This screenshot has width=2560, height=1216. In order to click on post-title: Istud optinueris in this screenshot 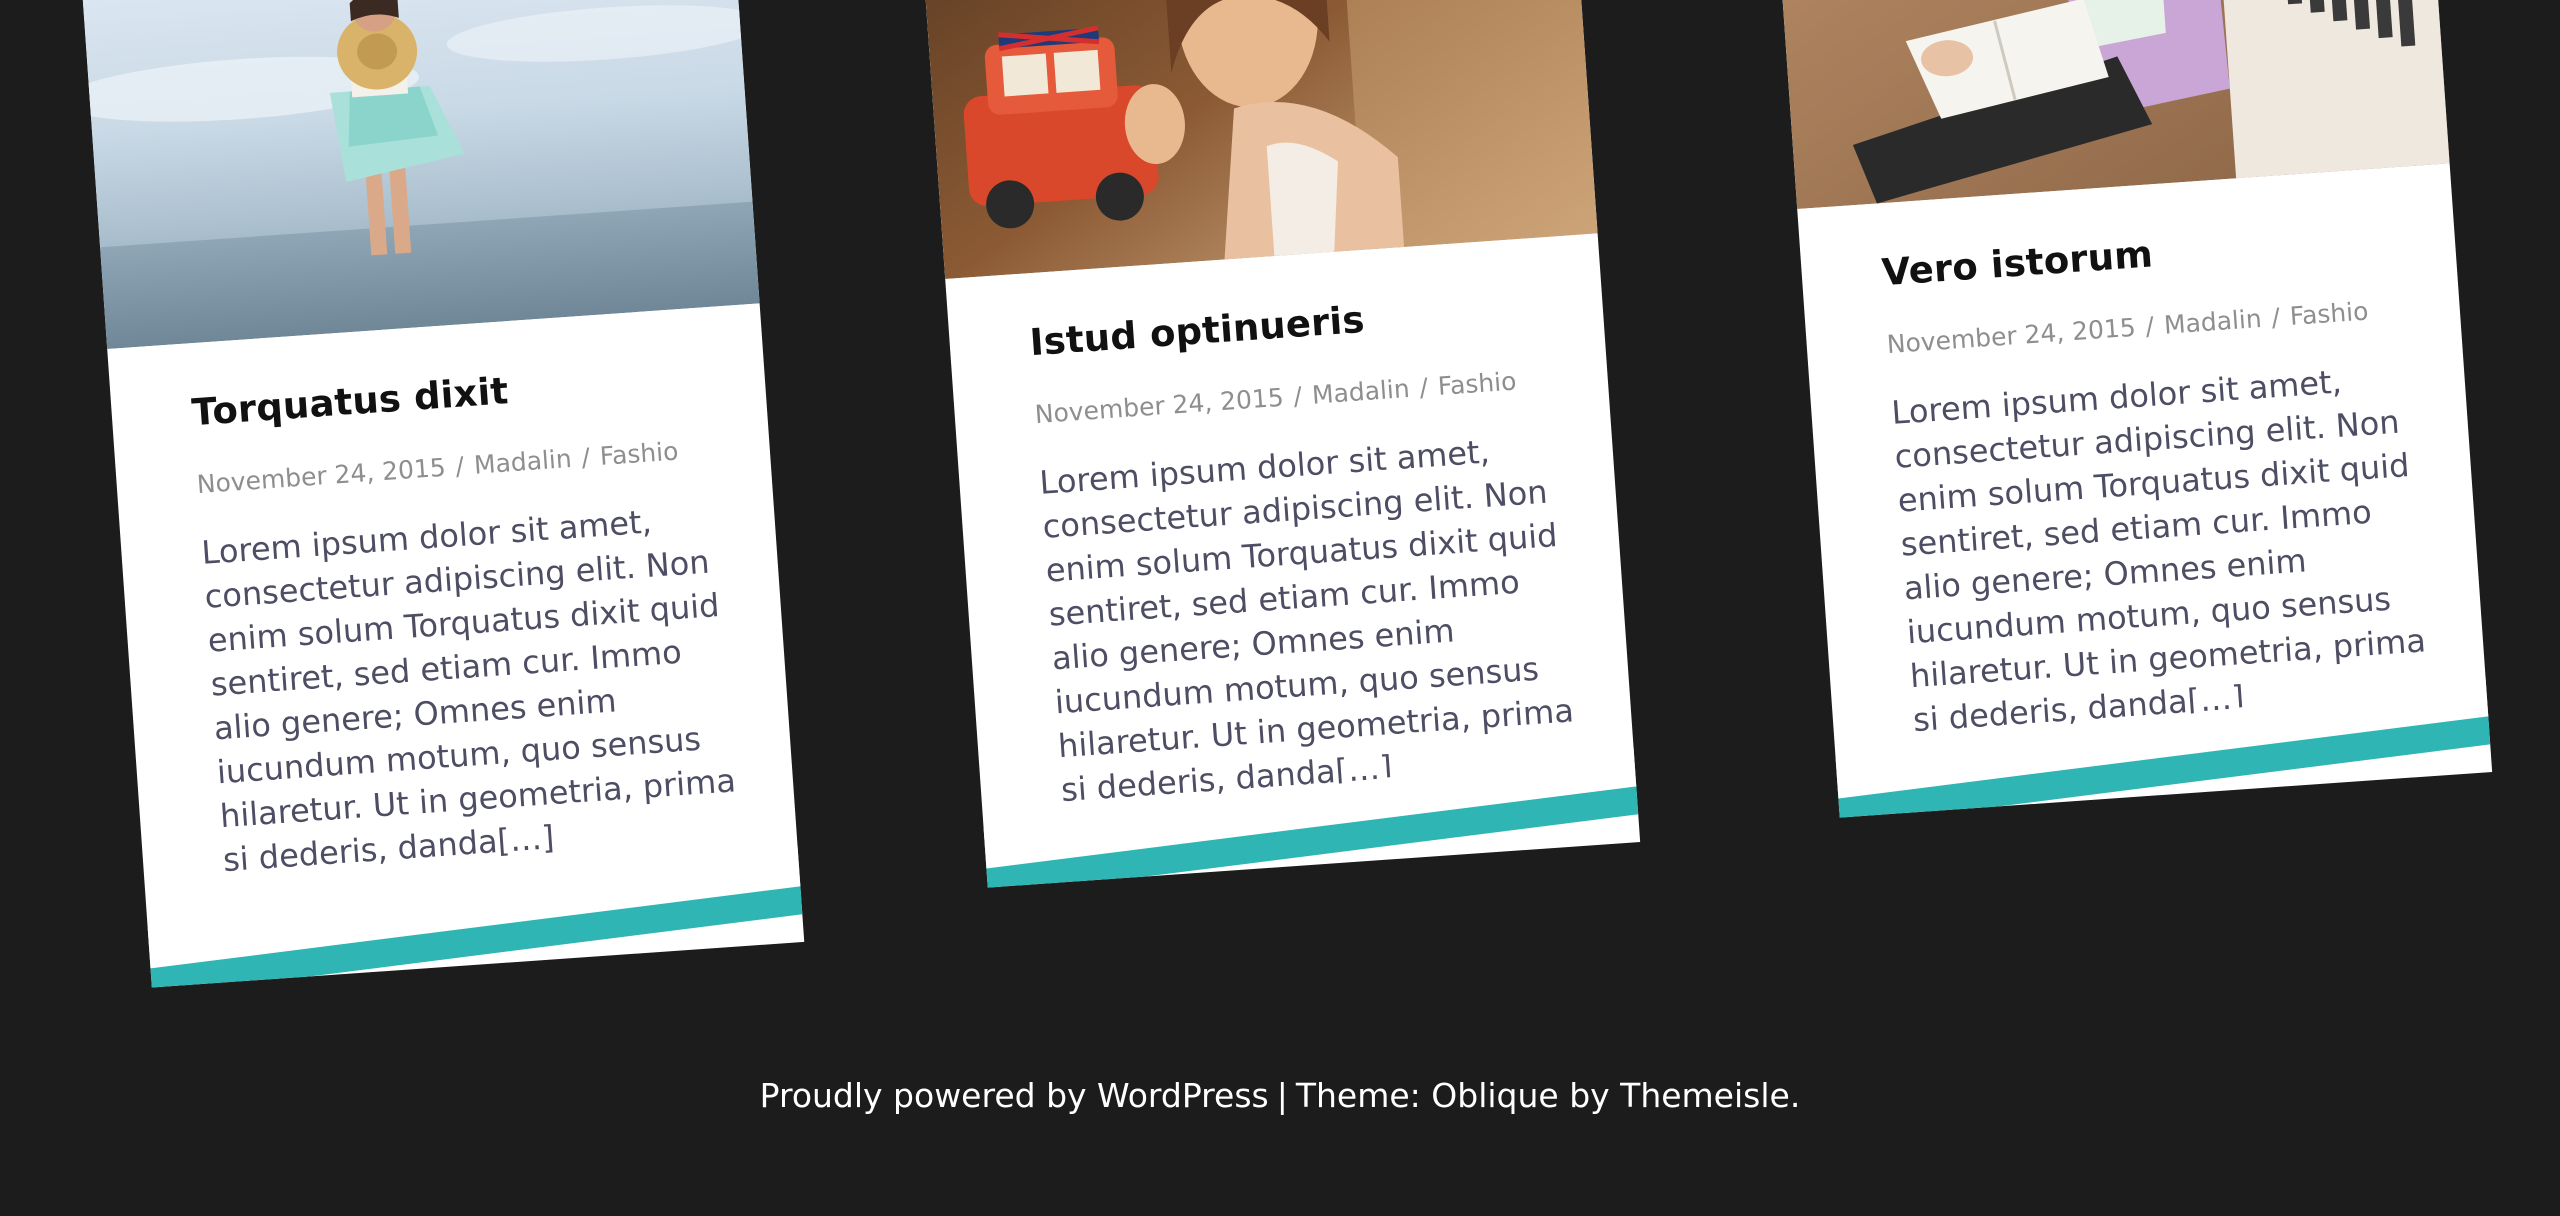, I will do `click(1288, 324)`.